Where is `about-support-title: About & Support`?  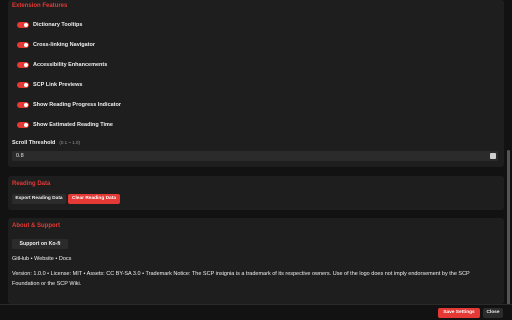 about-support-title: About & Support is located at coordinates (36, 226).